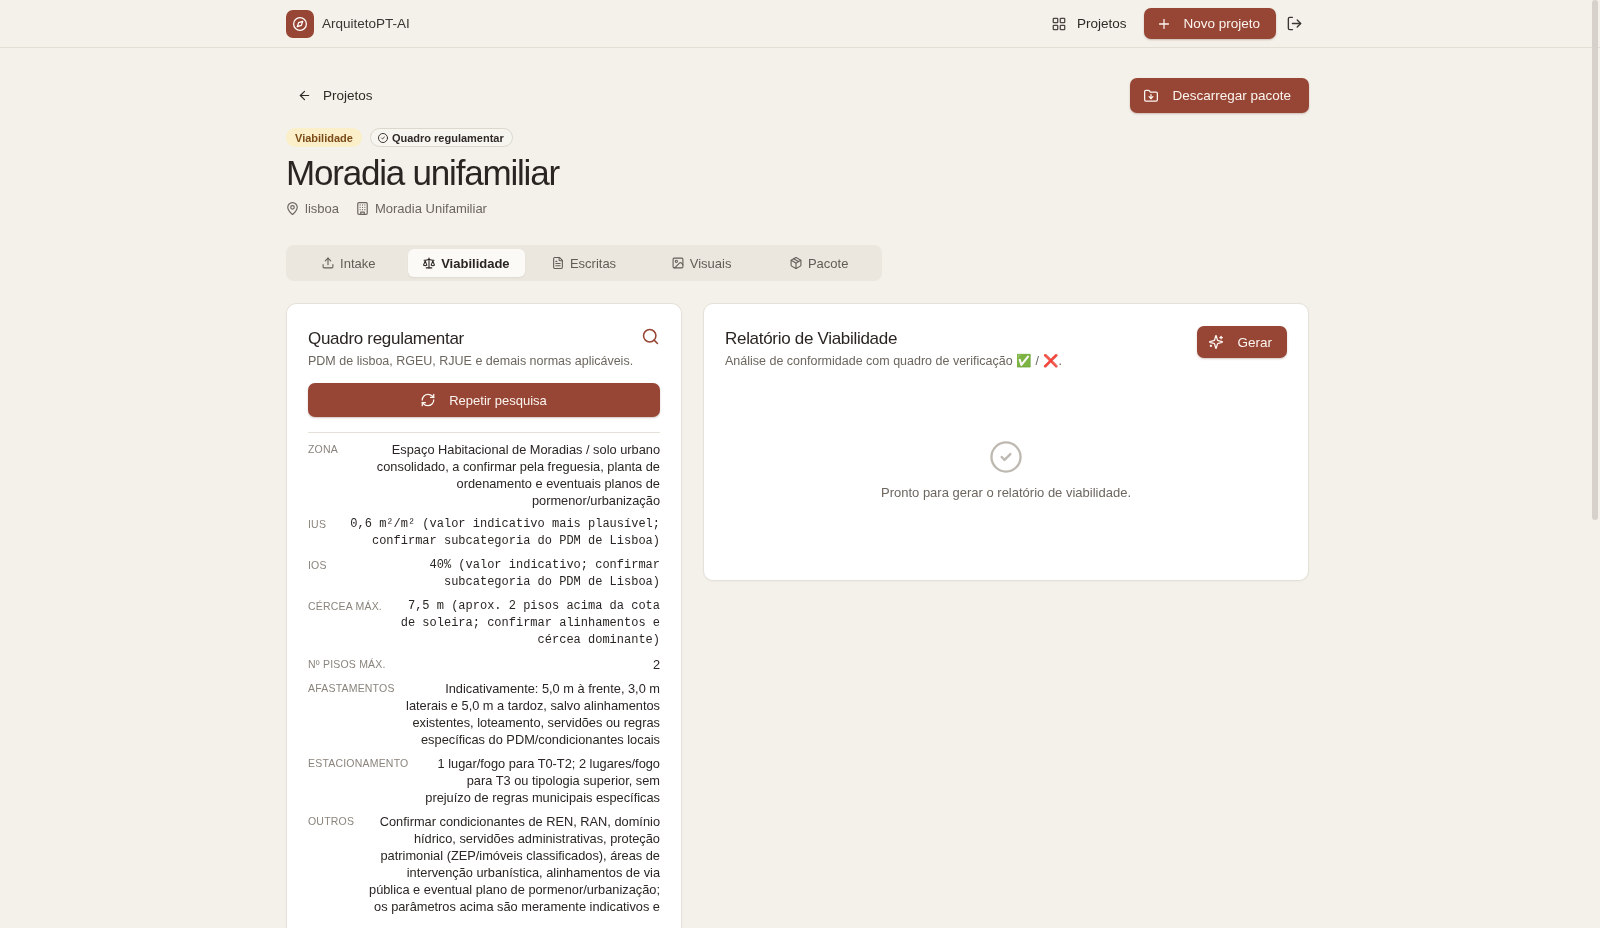 This screenshot has height=928, width=1600. Describe the element at coordinates (347, 664) in the screenshot. I see `field-label: Nº PISOS MÁX.` at that location.